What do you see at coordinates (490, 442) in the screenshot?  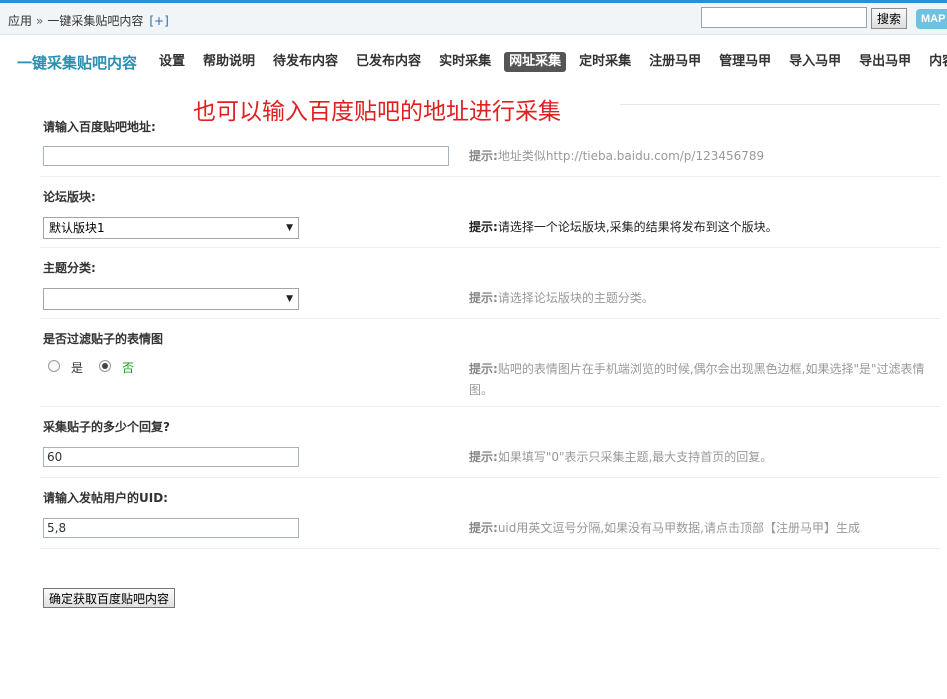 I see `form-row-reply-count: 采集贴子的多少个回复? 提示:如果填写"0"表示只采集主题,最大支持首页的回复。` at bounding box center [490, 442].